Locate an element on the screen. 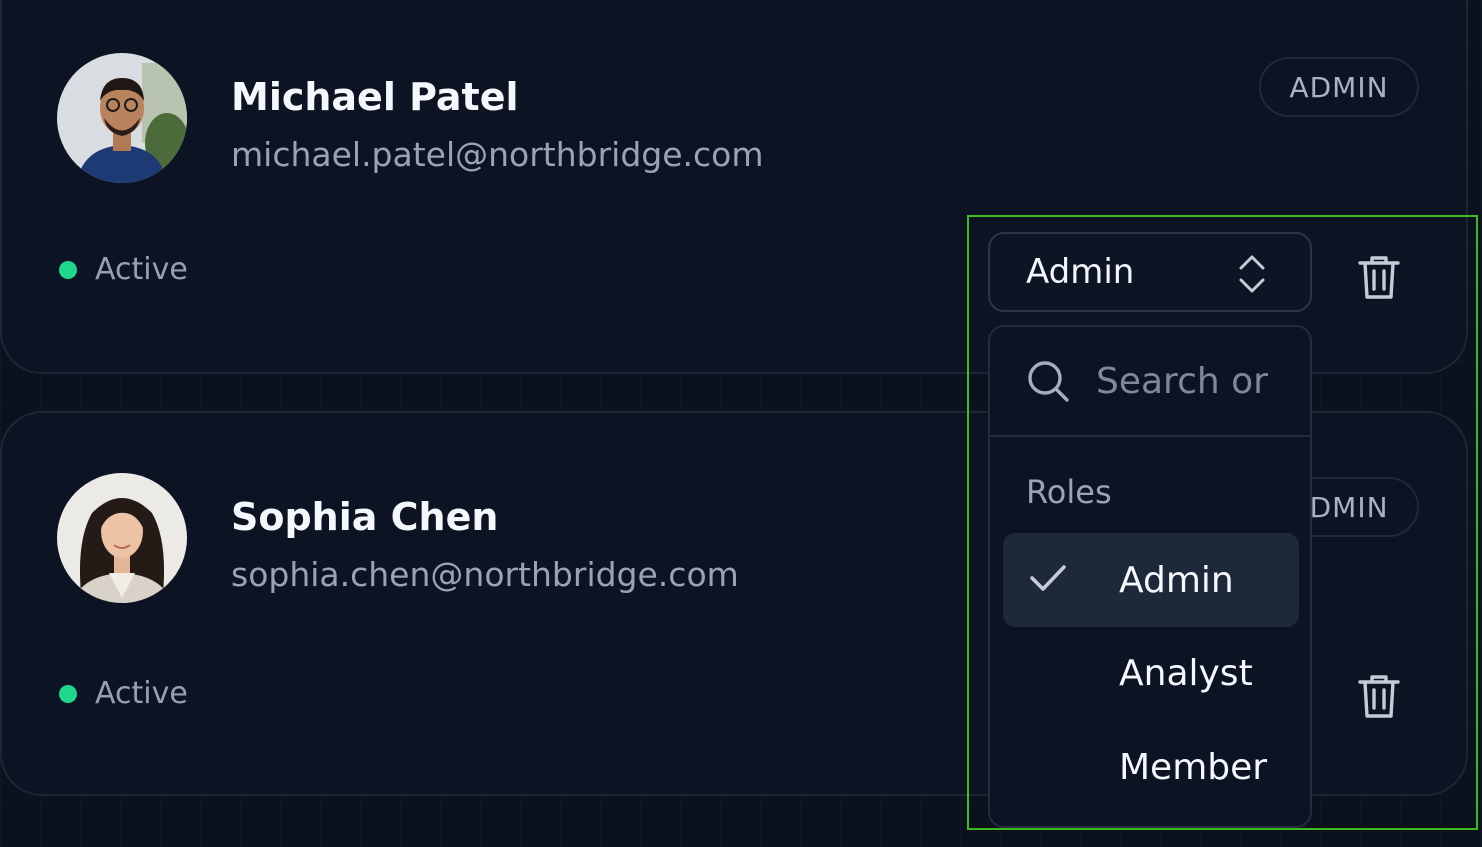 The image size is (1482, 847). user-name: Michael Patel is located at coordinates (375, 97).